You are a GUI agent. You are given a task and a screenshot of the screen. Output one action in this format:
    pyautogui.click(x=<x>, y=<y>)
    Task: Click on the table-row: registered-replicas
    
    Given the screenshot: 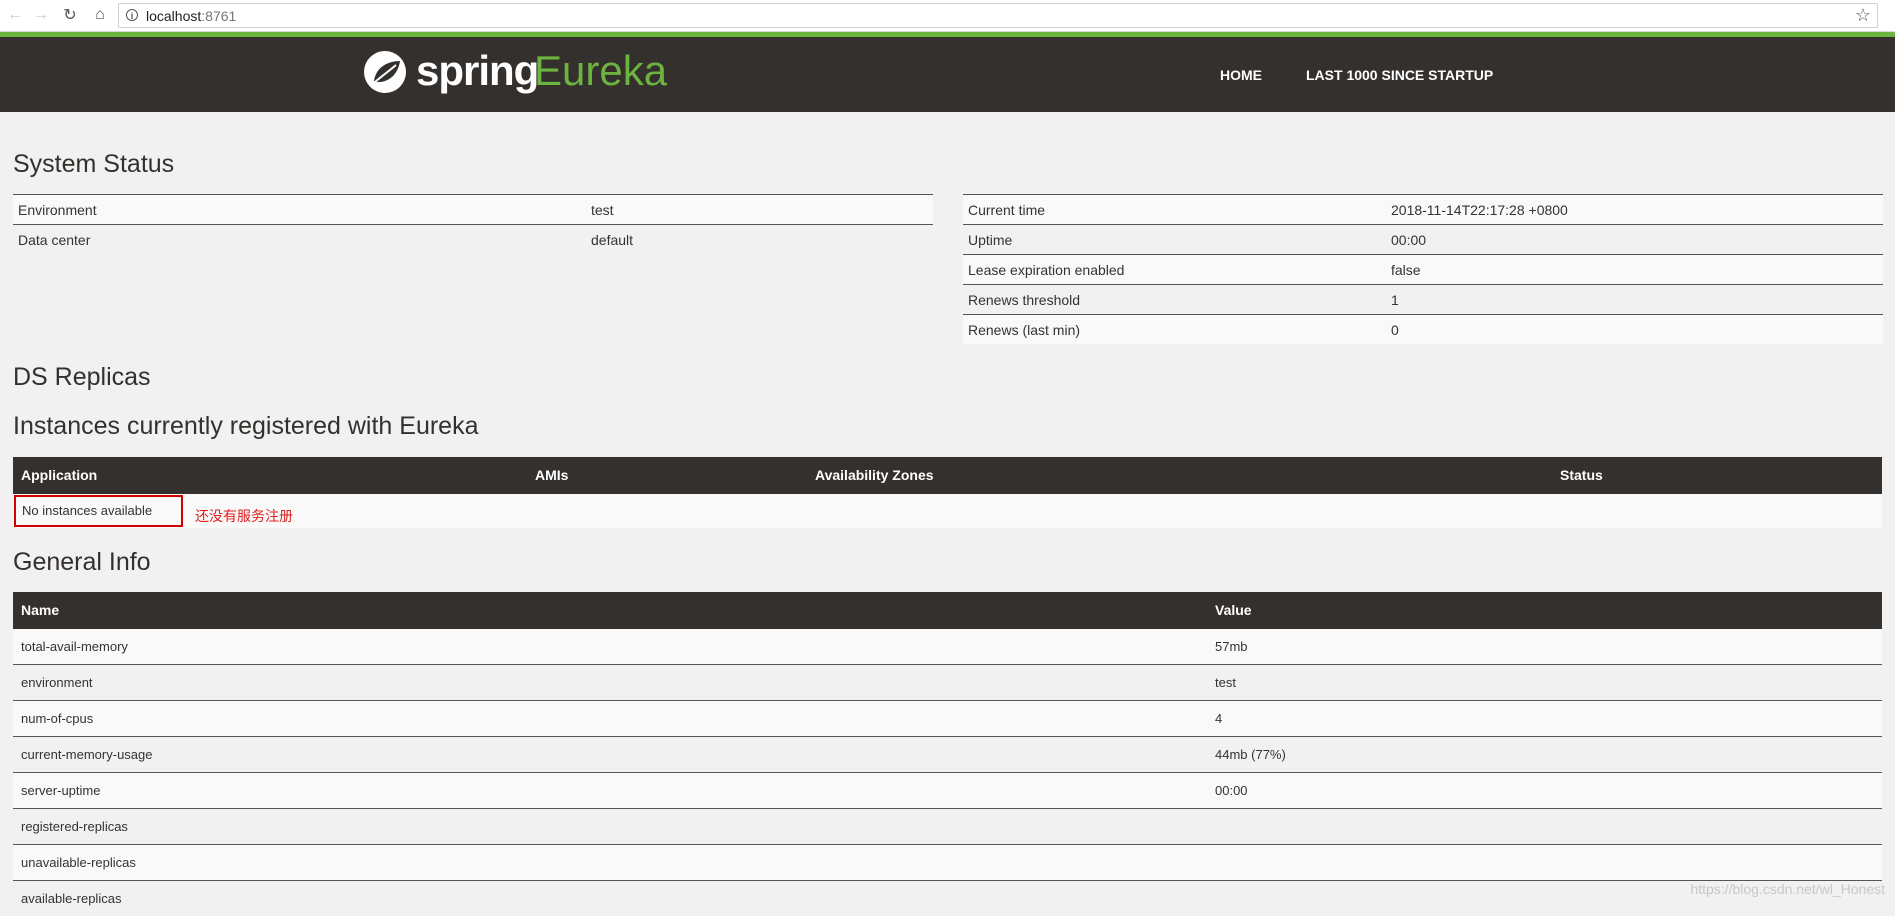 What is the action you would take?
    pyautogui.click(x=947, y=827)
    